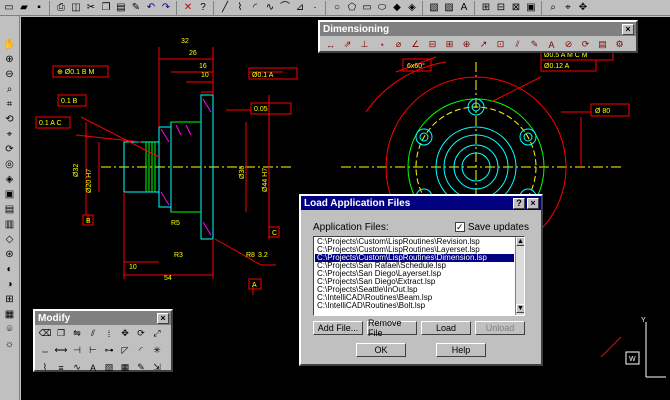 This screenshot has height=400, width=670. What do you see at coordinates (151, 8) in the screenshot?
I see `undo-icon: ↶` at bounding box center [151, 8].